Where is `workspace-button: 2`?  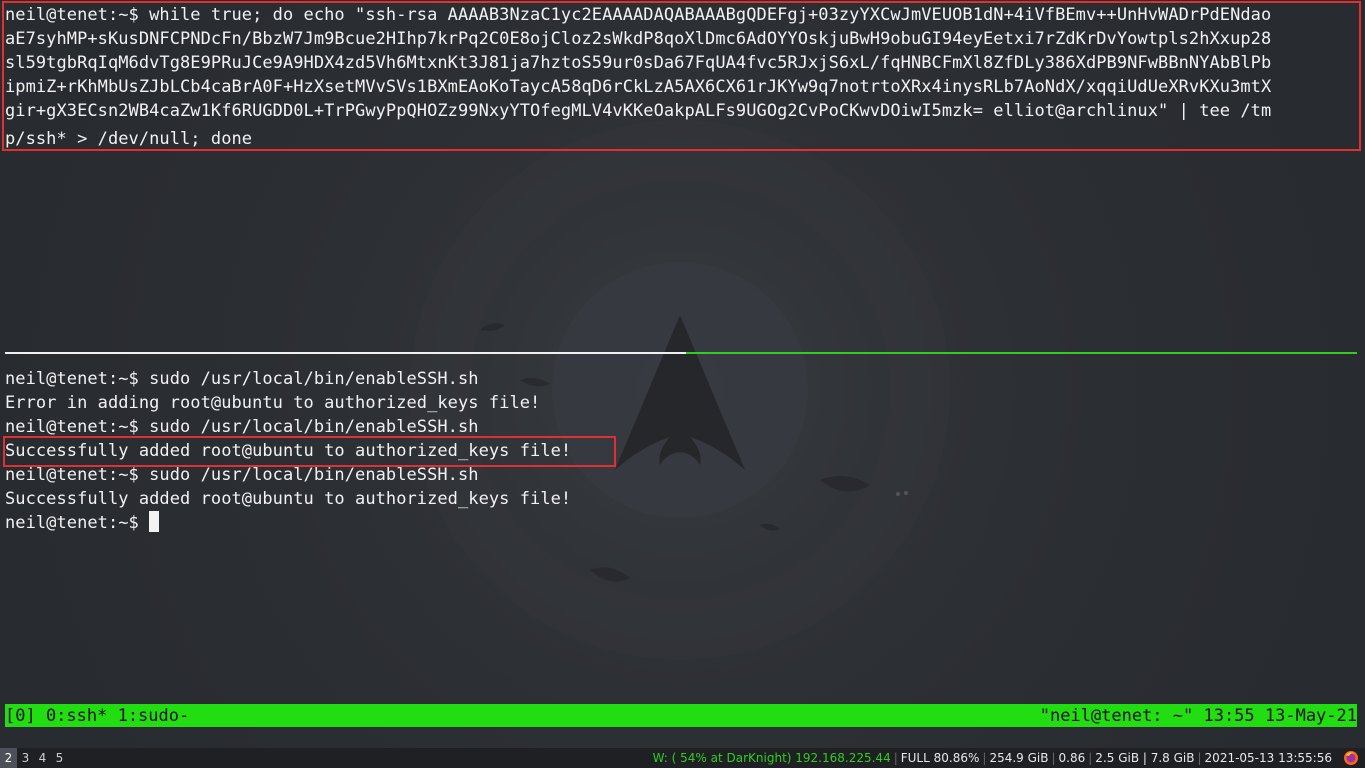
workspace-button: 2 is located at coordinates (8, 758).